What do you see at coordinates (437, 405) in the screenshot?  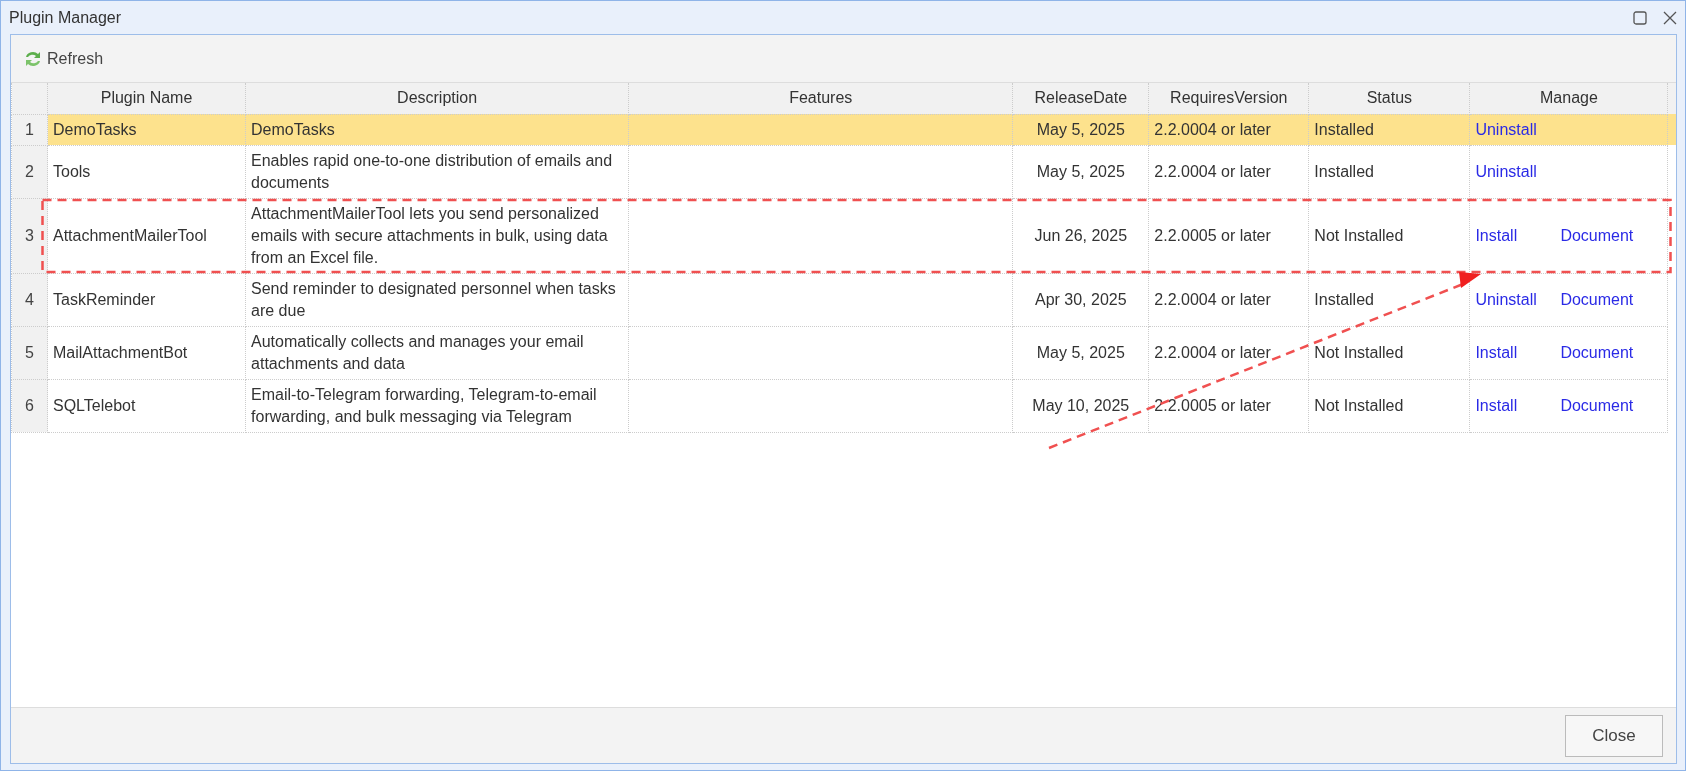 I see `table-cell: Email-to-Telegram forwarding, Telegram-to-email forwarding, and bulk messaging via Telegram` at bounding box center [437, 405].